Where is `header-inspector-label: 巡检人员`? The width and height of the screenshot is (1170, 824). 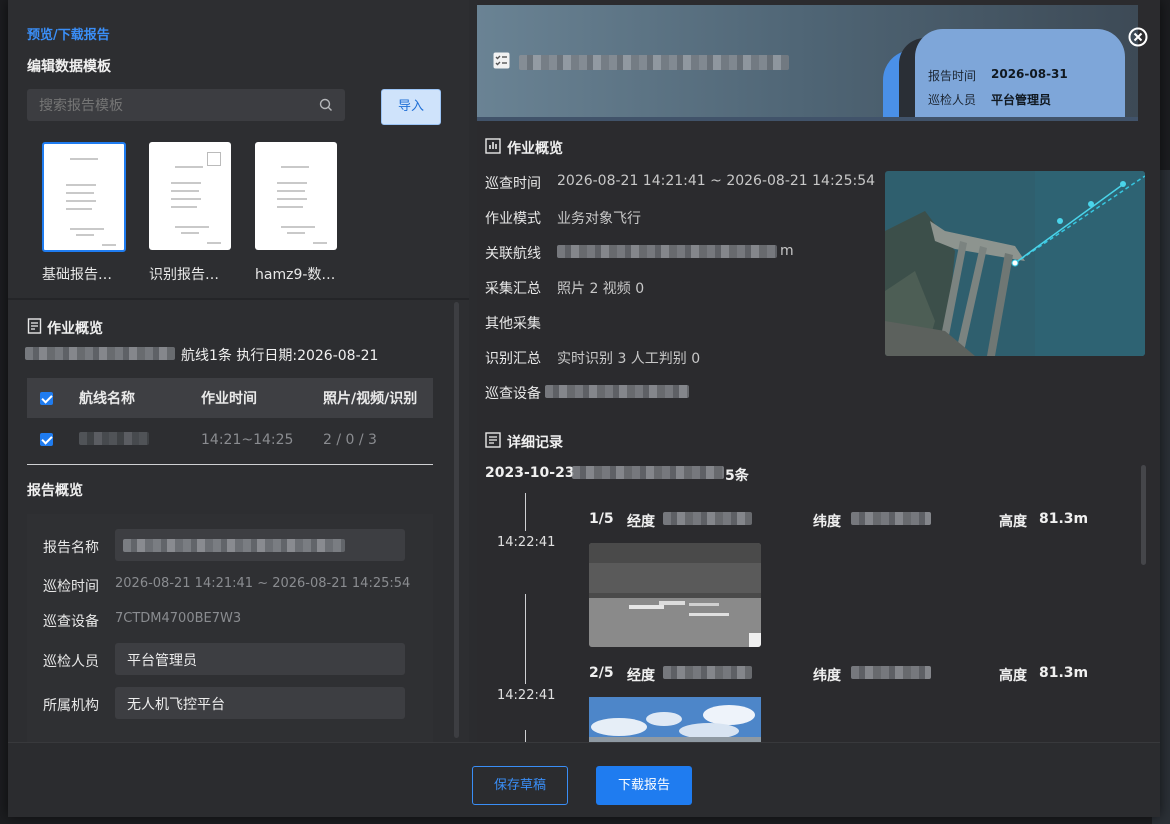
header-inspector-label: 巡检人员 is located at coordinates (952, 100).